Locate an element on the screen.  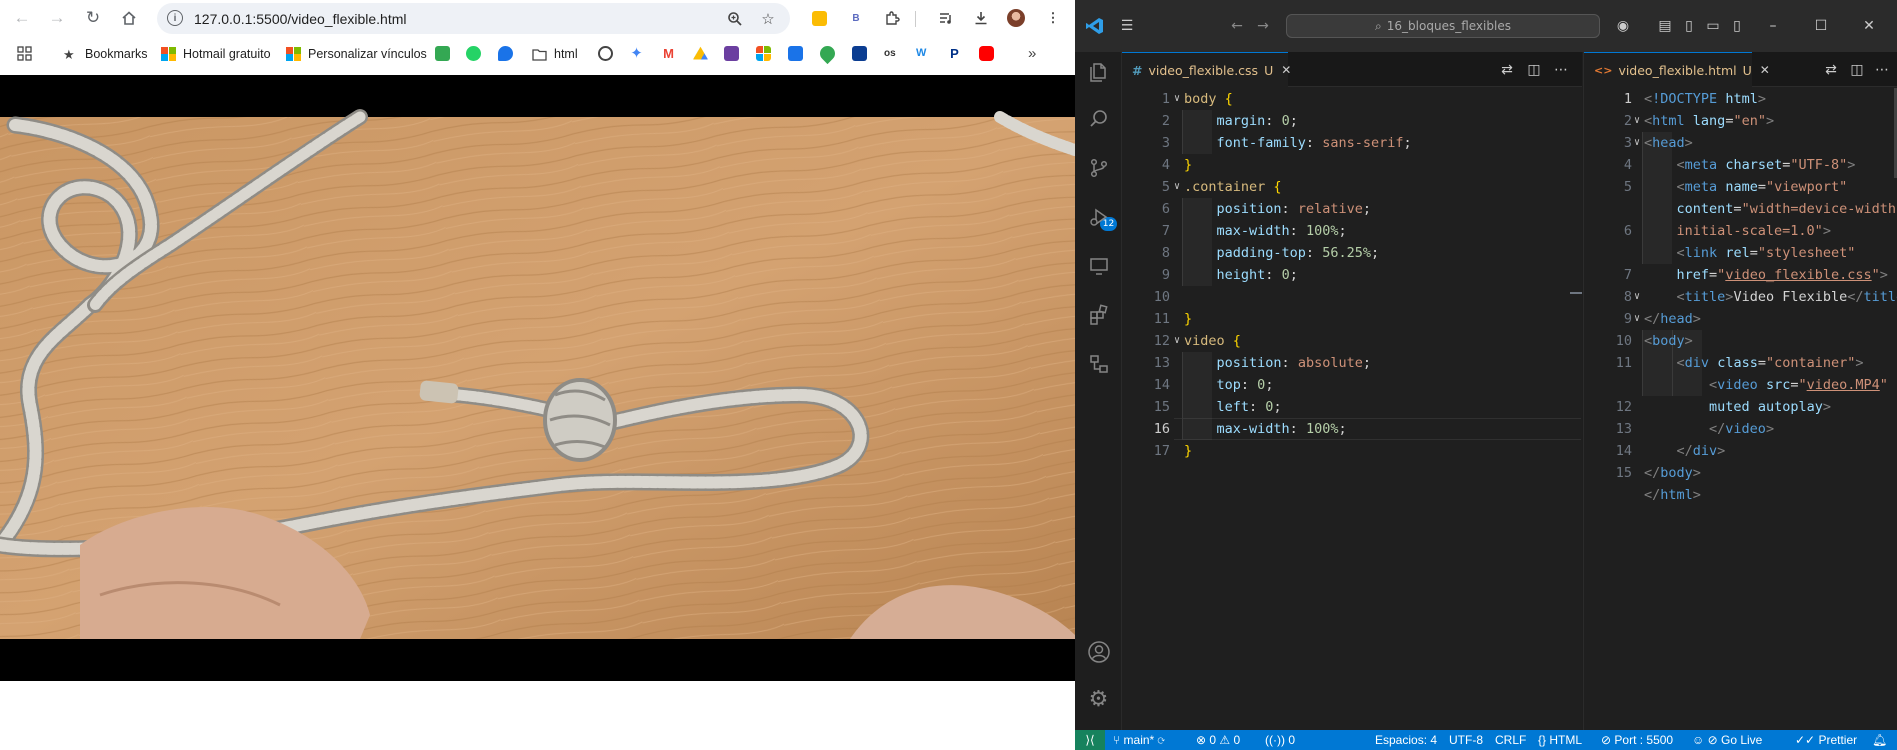
apps-grid-icon is located at coordinates (24, 53).